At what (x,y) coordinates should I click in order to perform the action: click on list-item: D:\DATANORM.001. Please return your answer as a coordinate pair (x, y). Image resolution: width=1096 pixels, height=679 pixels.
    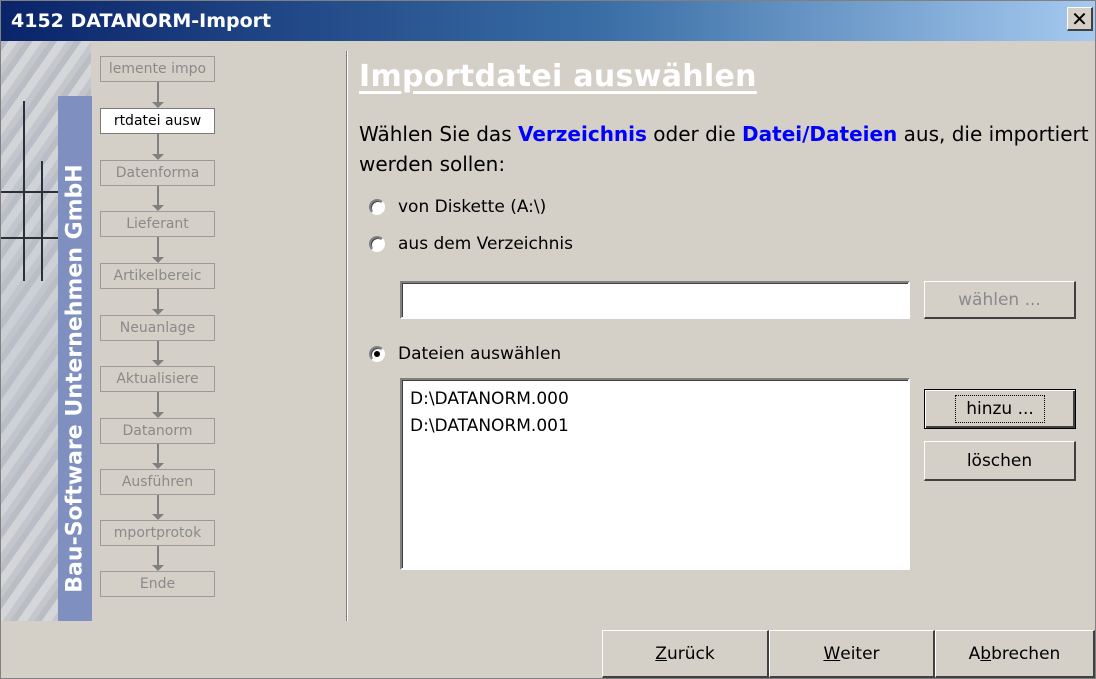
    Looking at the image, I should click on (655, 426).